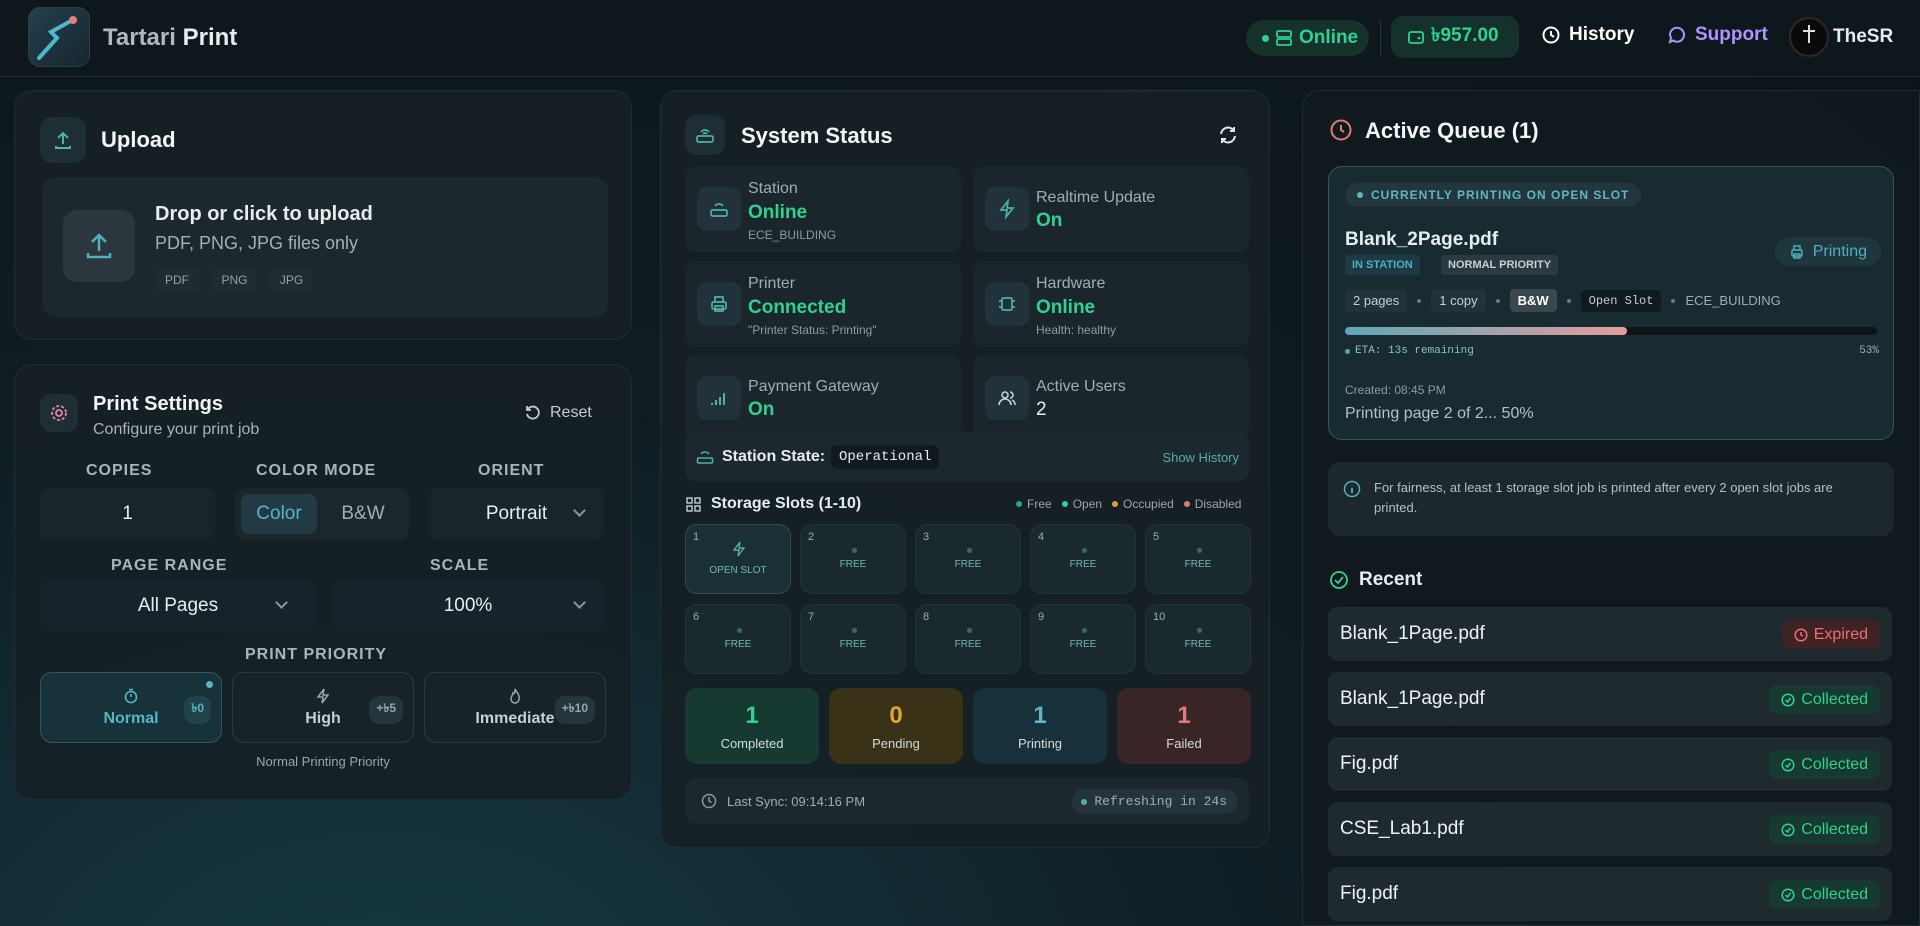  What do you see at coordinates (516, 514) in the screenshot?
I see `orientation-select: Portrait` at bounding box center [516, 514].